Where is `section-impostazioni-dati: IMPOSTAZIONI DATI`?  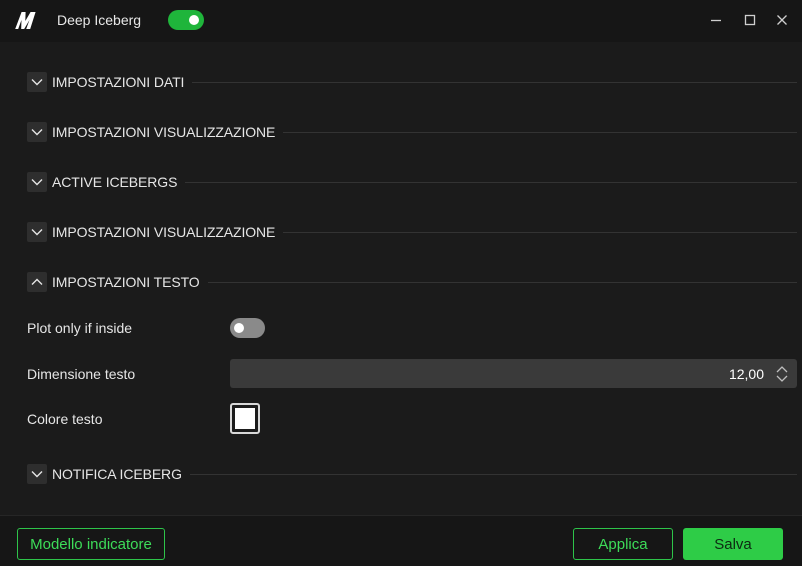
section-impostazioni-dati: IMPOSTAZIONI DATI is located at coordinates (412, 82).